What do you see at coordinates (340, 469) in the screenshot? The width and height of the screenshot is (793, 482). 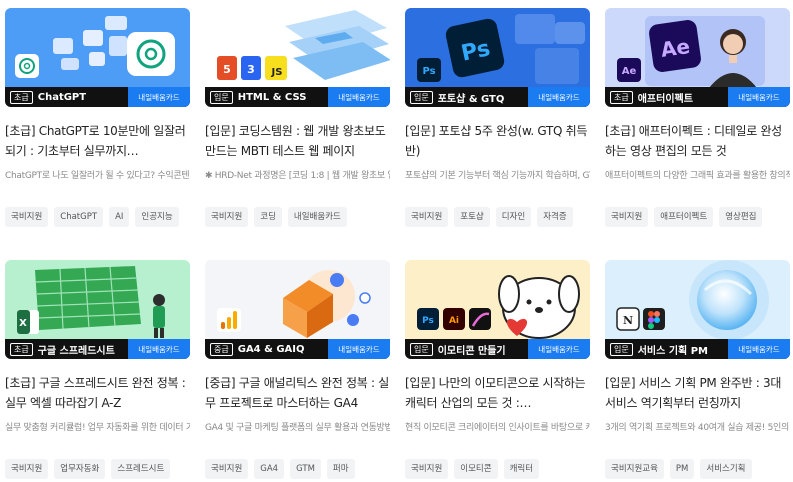 I see `tag: 퍼마` at bounding box center [340, 469].